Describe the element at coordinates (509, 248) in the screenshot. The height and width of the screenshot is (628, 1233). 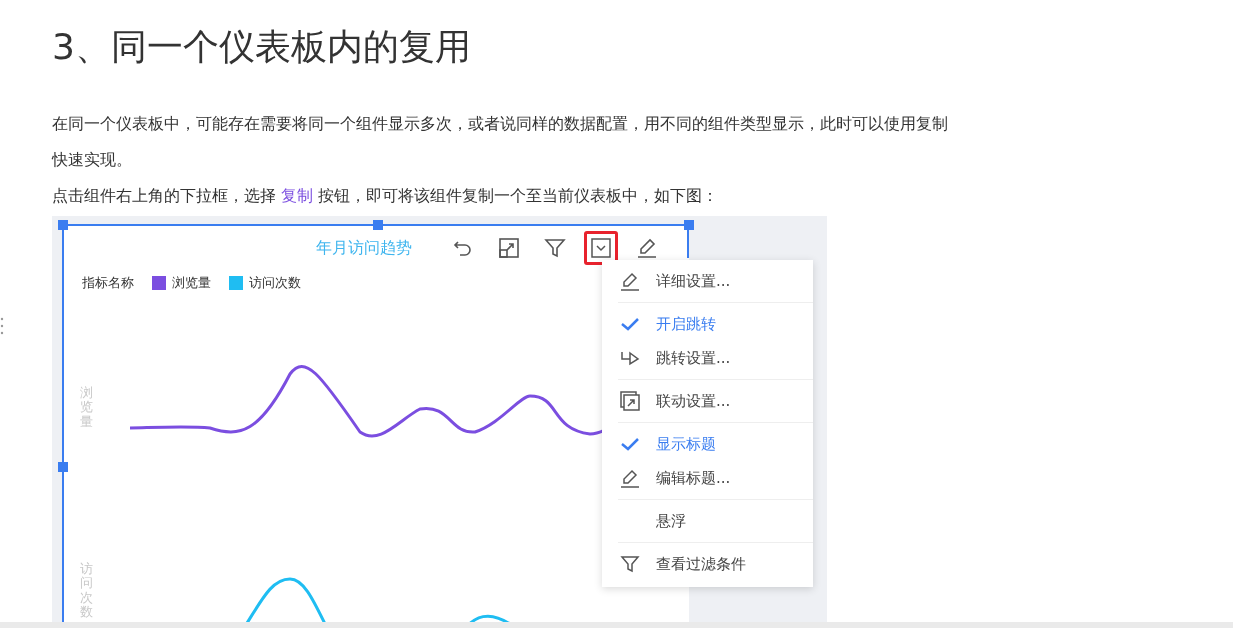
I see `expand-icon` at that location.